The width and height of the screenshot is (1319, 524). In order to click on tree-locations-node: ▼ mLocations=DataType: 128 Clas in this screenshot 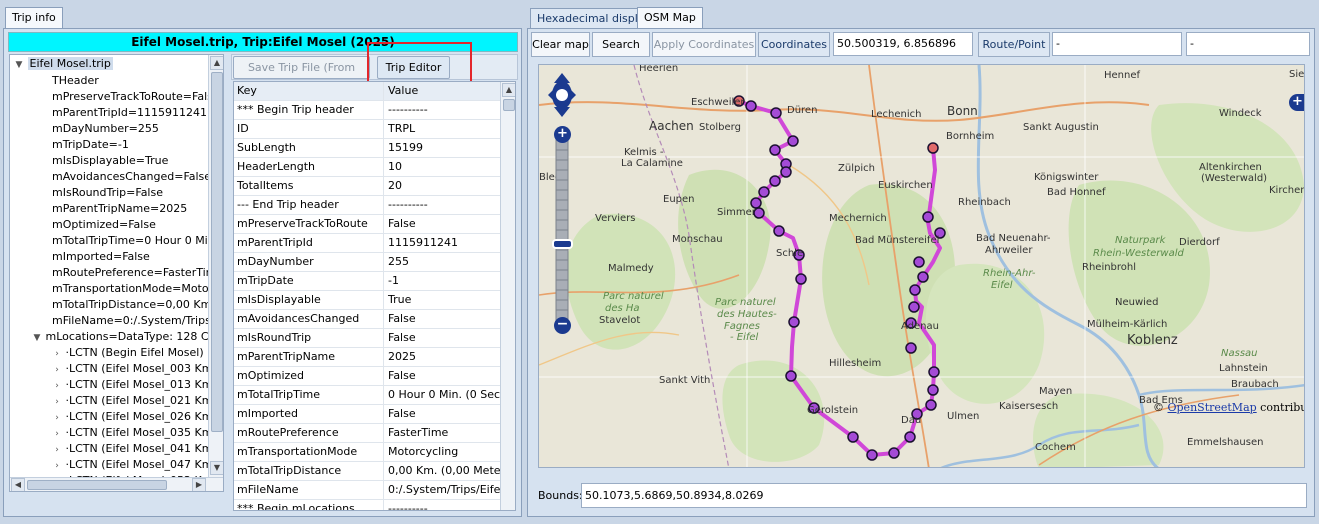, I will do `click(127, 337)`.